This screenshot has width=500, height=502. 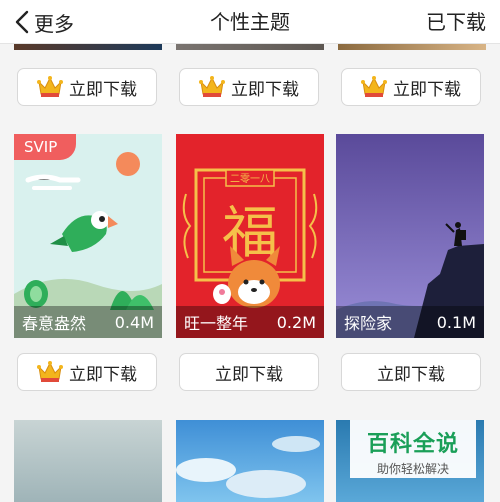 What do you see at coordinates (456, 22) in the screenshot?
I see `downloaded-link: 已下载` at bounding box center [456, 22].